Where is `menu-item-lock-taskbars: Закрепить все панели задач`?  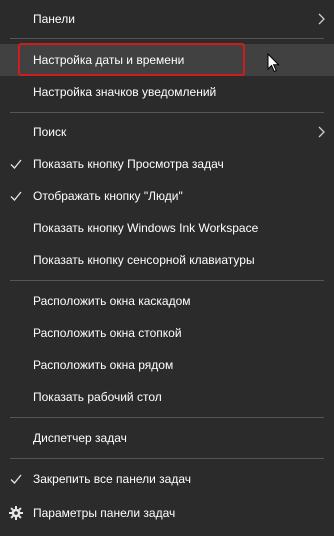
menu-item-lock-taskbars: Закрепить все панели задач is located at coordinates (167, 479).